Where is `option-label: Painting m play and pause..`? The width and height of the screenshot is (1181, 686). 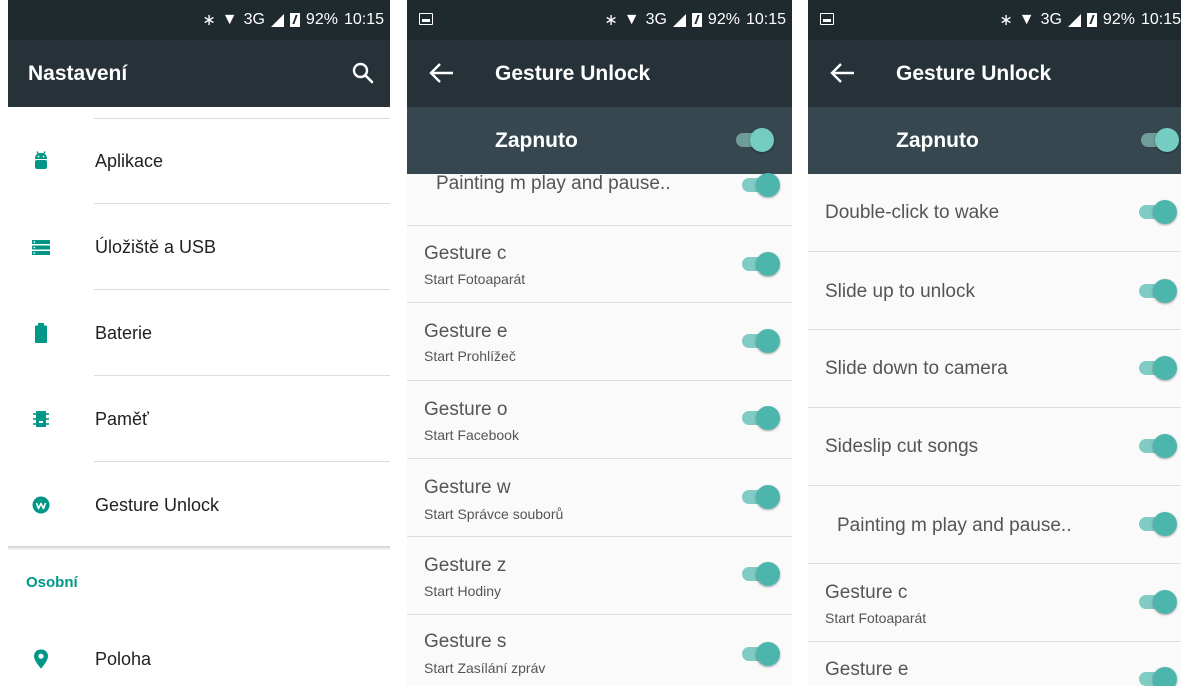 option-label: Painting m play and pause.. is located at coordinates (954, 525).